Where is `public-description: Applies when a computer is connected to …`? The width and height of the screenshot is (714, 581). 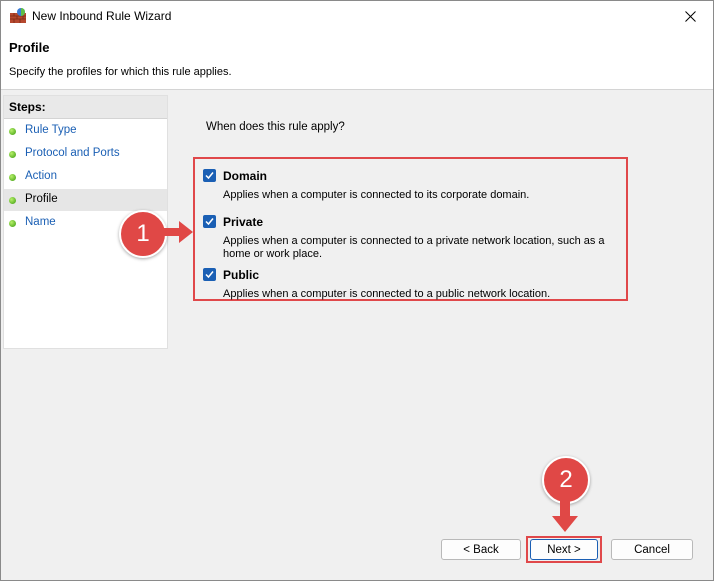
public-description: Applies when a computer is connected to … is located at coordinates (387, 294).